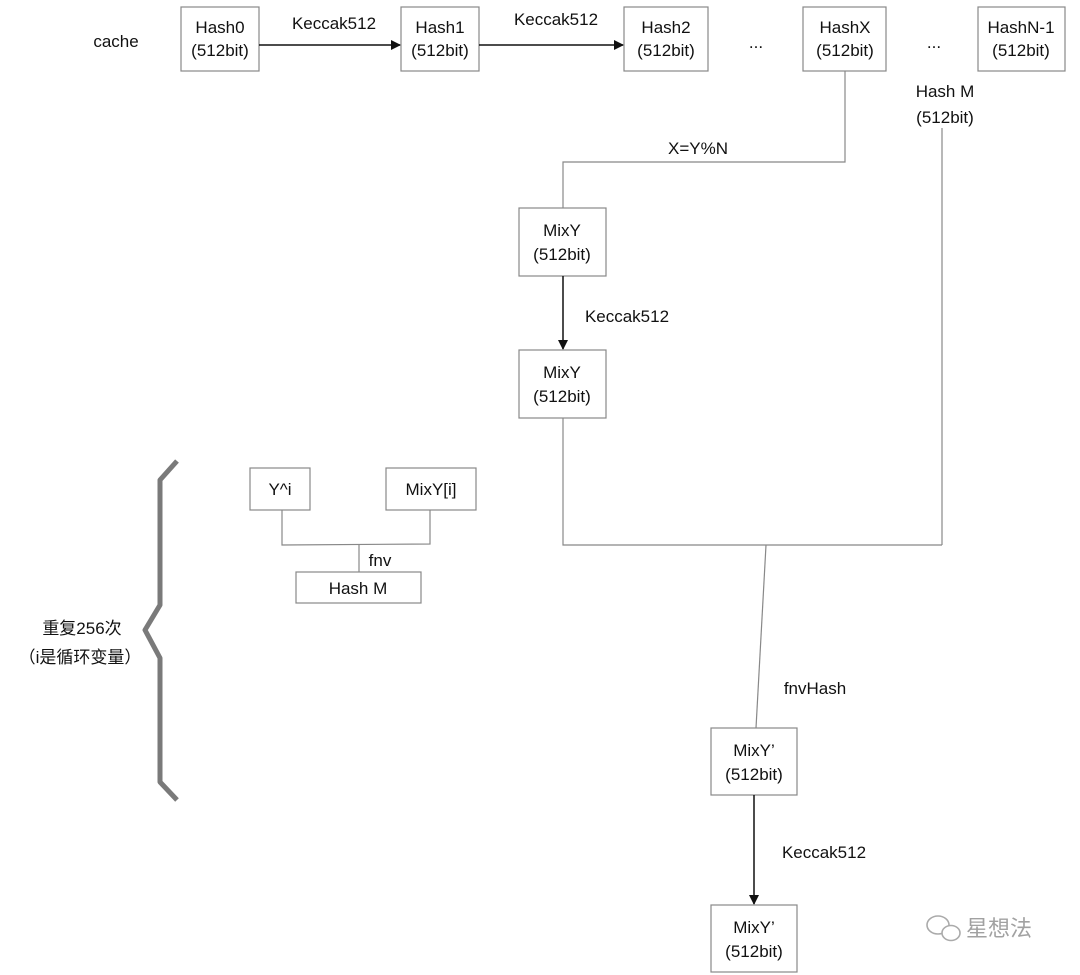 The image size is (1080, 975). What do you see at coordinates (562, 384) in the screenshot?
I see `node-mixy-2: MixY (512bit)` at bounding box center [562, 384].